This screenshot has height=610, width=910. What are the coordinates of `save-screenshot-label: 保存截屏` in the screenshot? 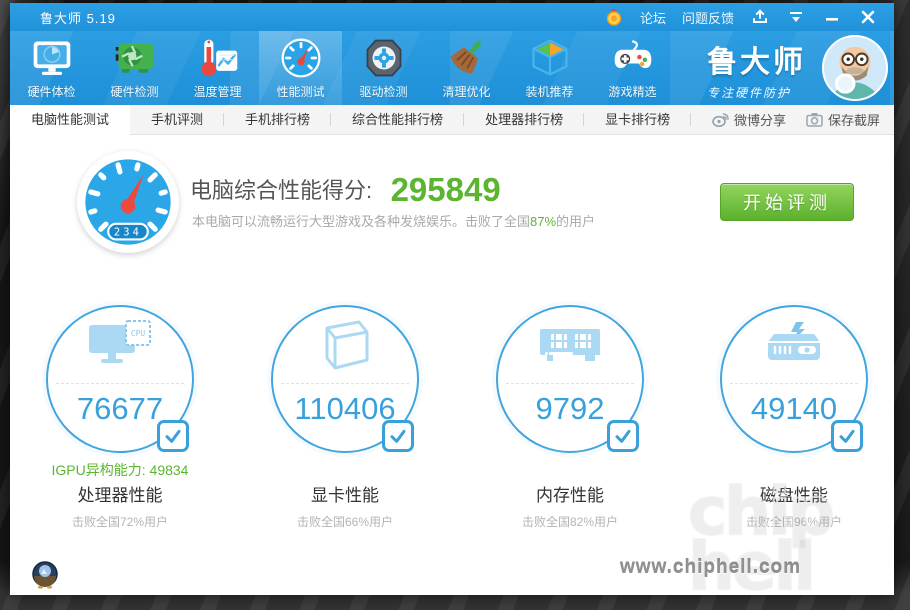 It's located at (853, 120).